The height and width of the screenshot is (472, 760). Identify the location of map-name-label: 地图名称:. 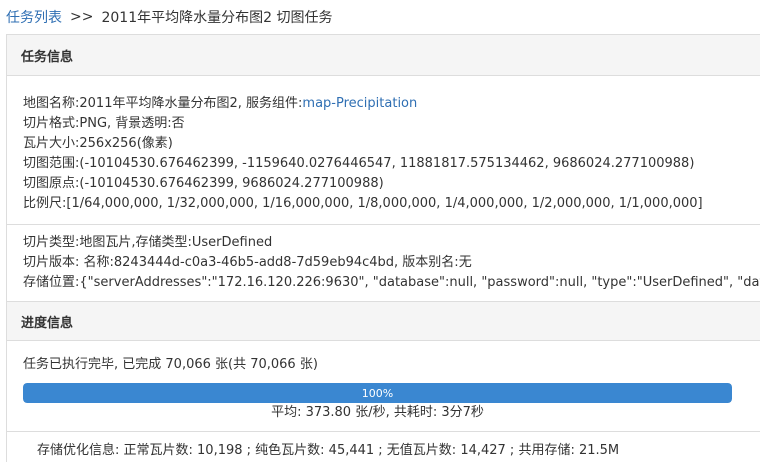
(51, 103).